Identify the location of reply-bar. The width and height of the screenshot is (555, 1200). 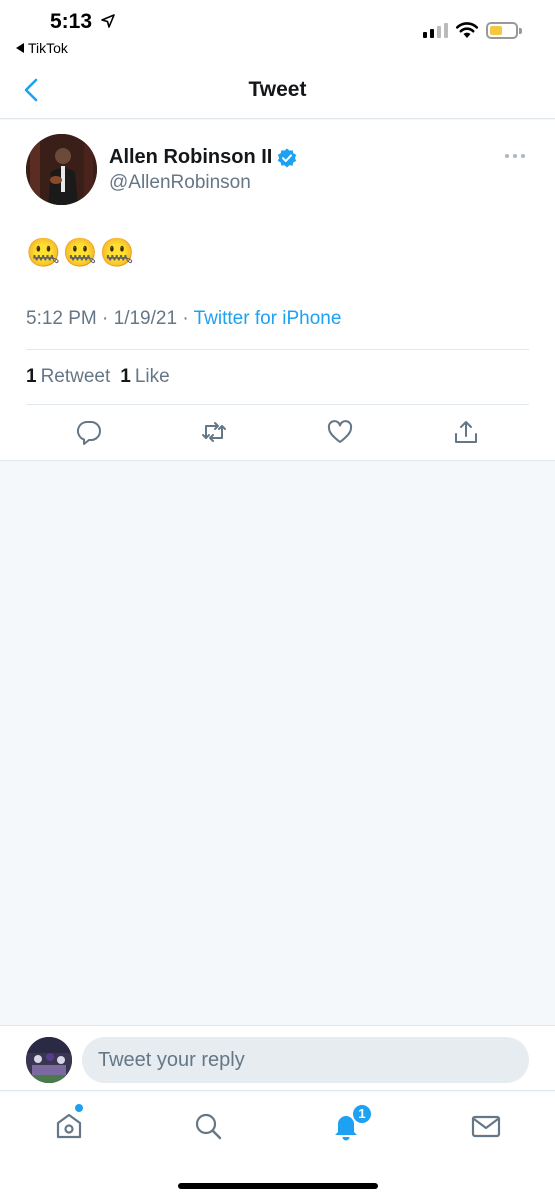
(277, 1058).